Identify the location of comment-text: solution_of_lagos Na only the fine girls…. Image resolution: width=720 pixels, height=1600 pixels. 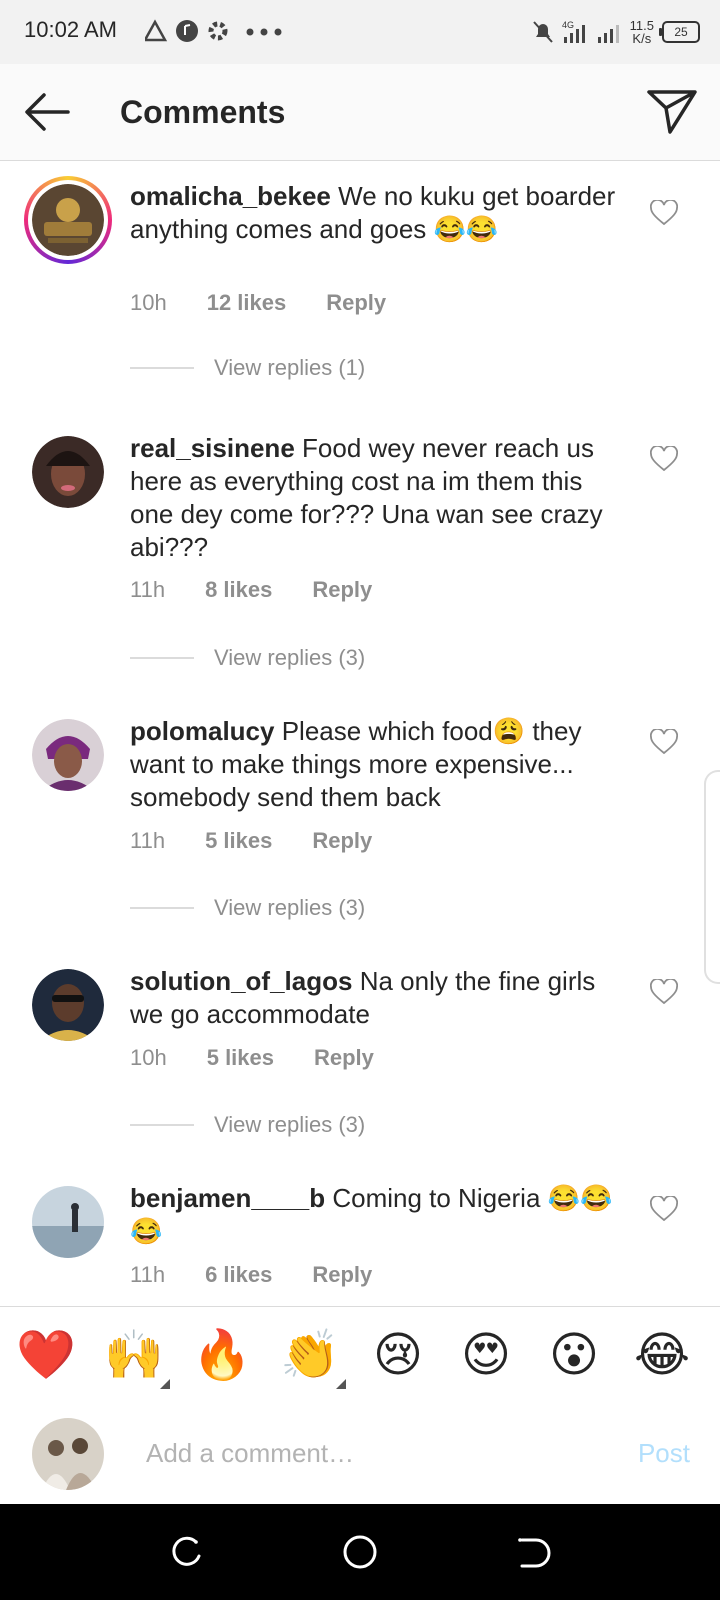
(380, 998).